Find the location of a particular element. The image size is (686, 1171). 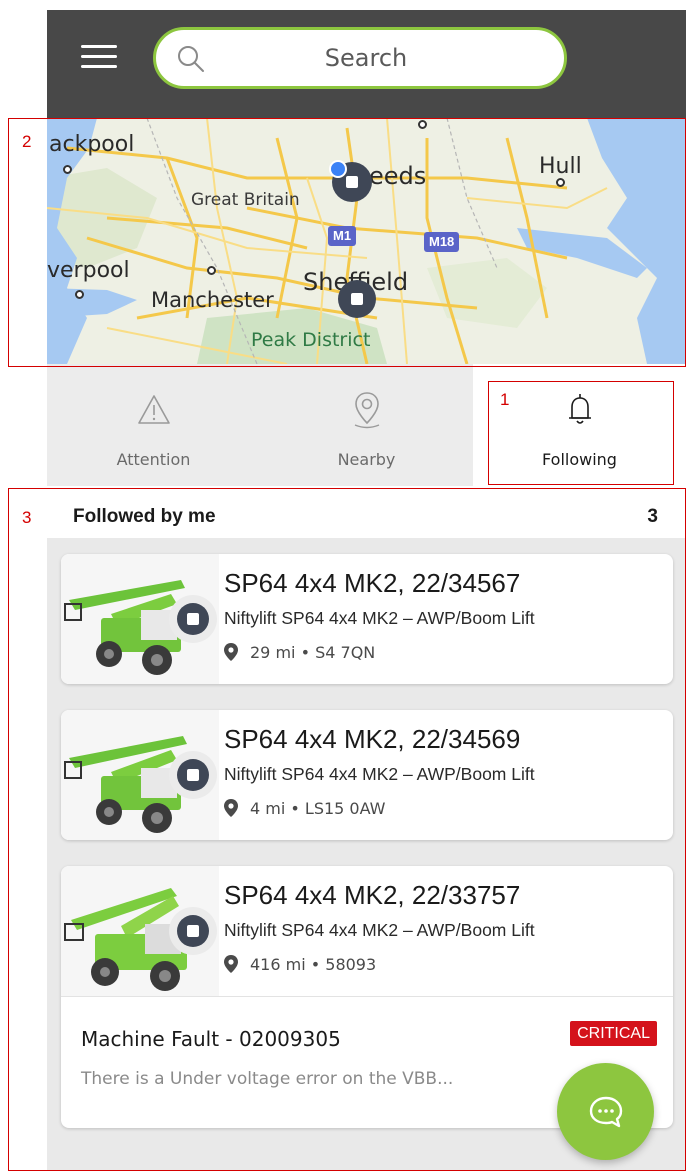

search-box is located at coordinates (360, 58).